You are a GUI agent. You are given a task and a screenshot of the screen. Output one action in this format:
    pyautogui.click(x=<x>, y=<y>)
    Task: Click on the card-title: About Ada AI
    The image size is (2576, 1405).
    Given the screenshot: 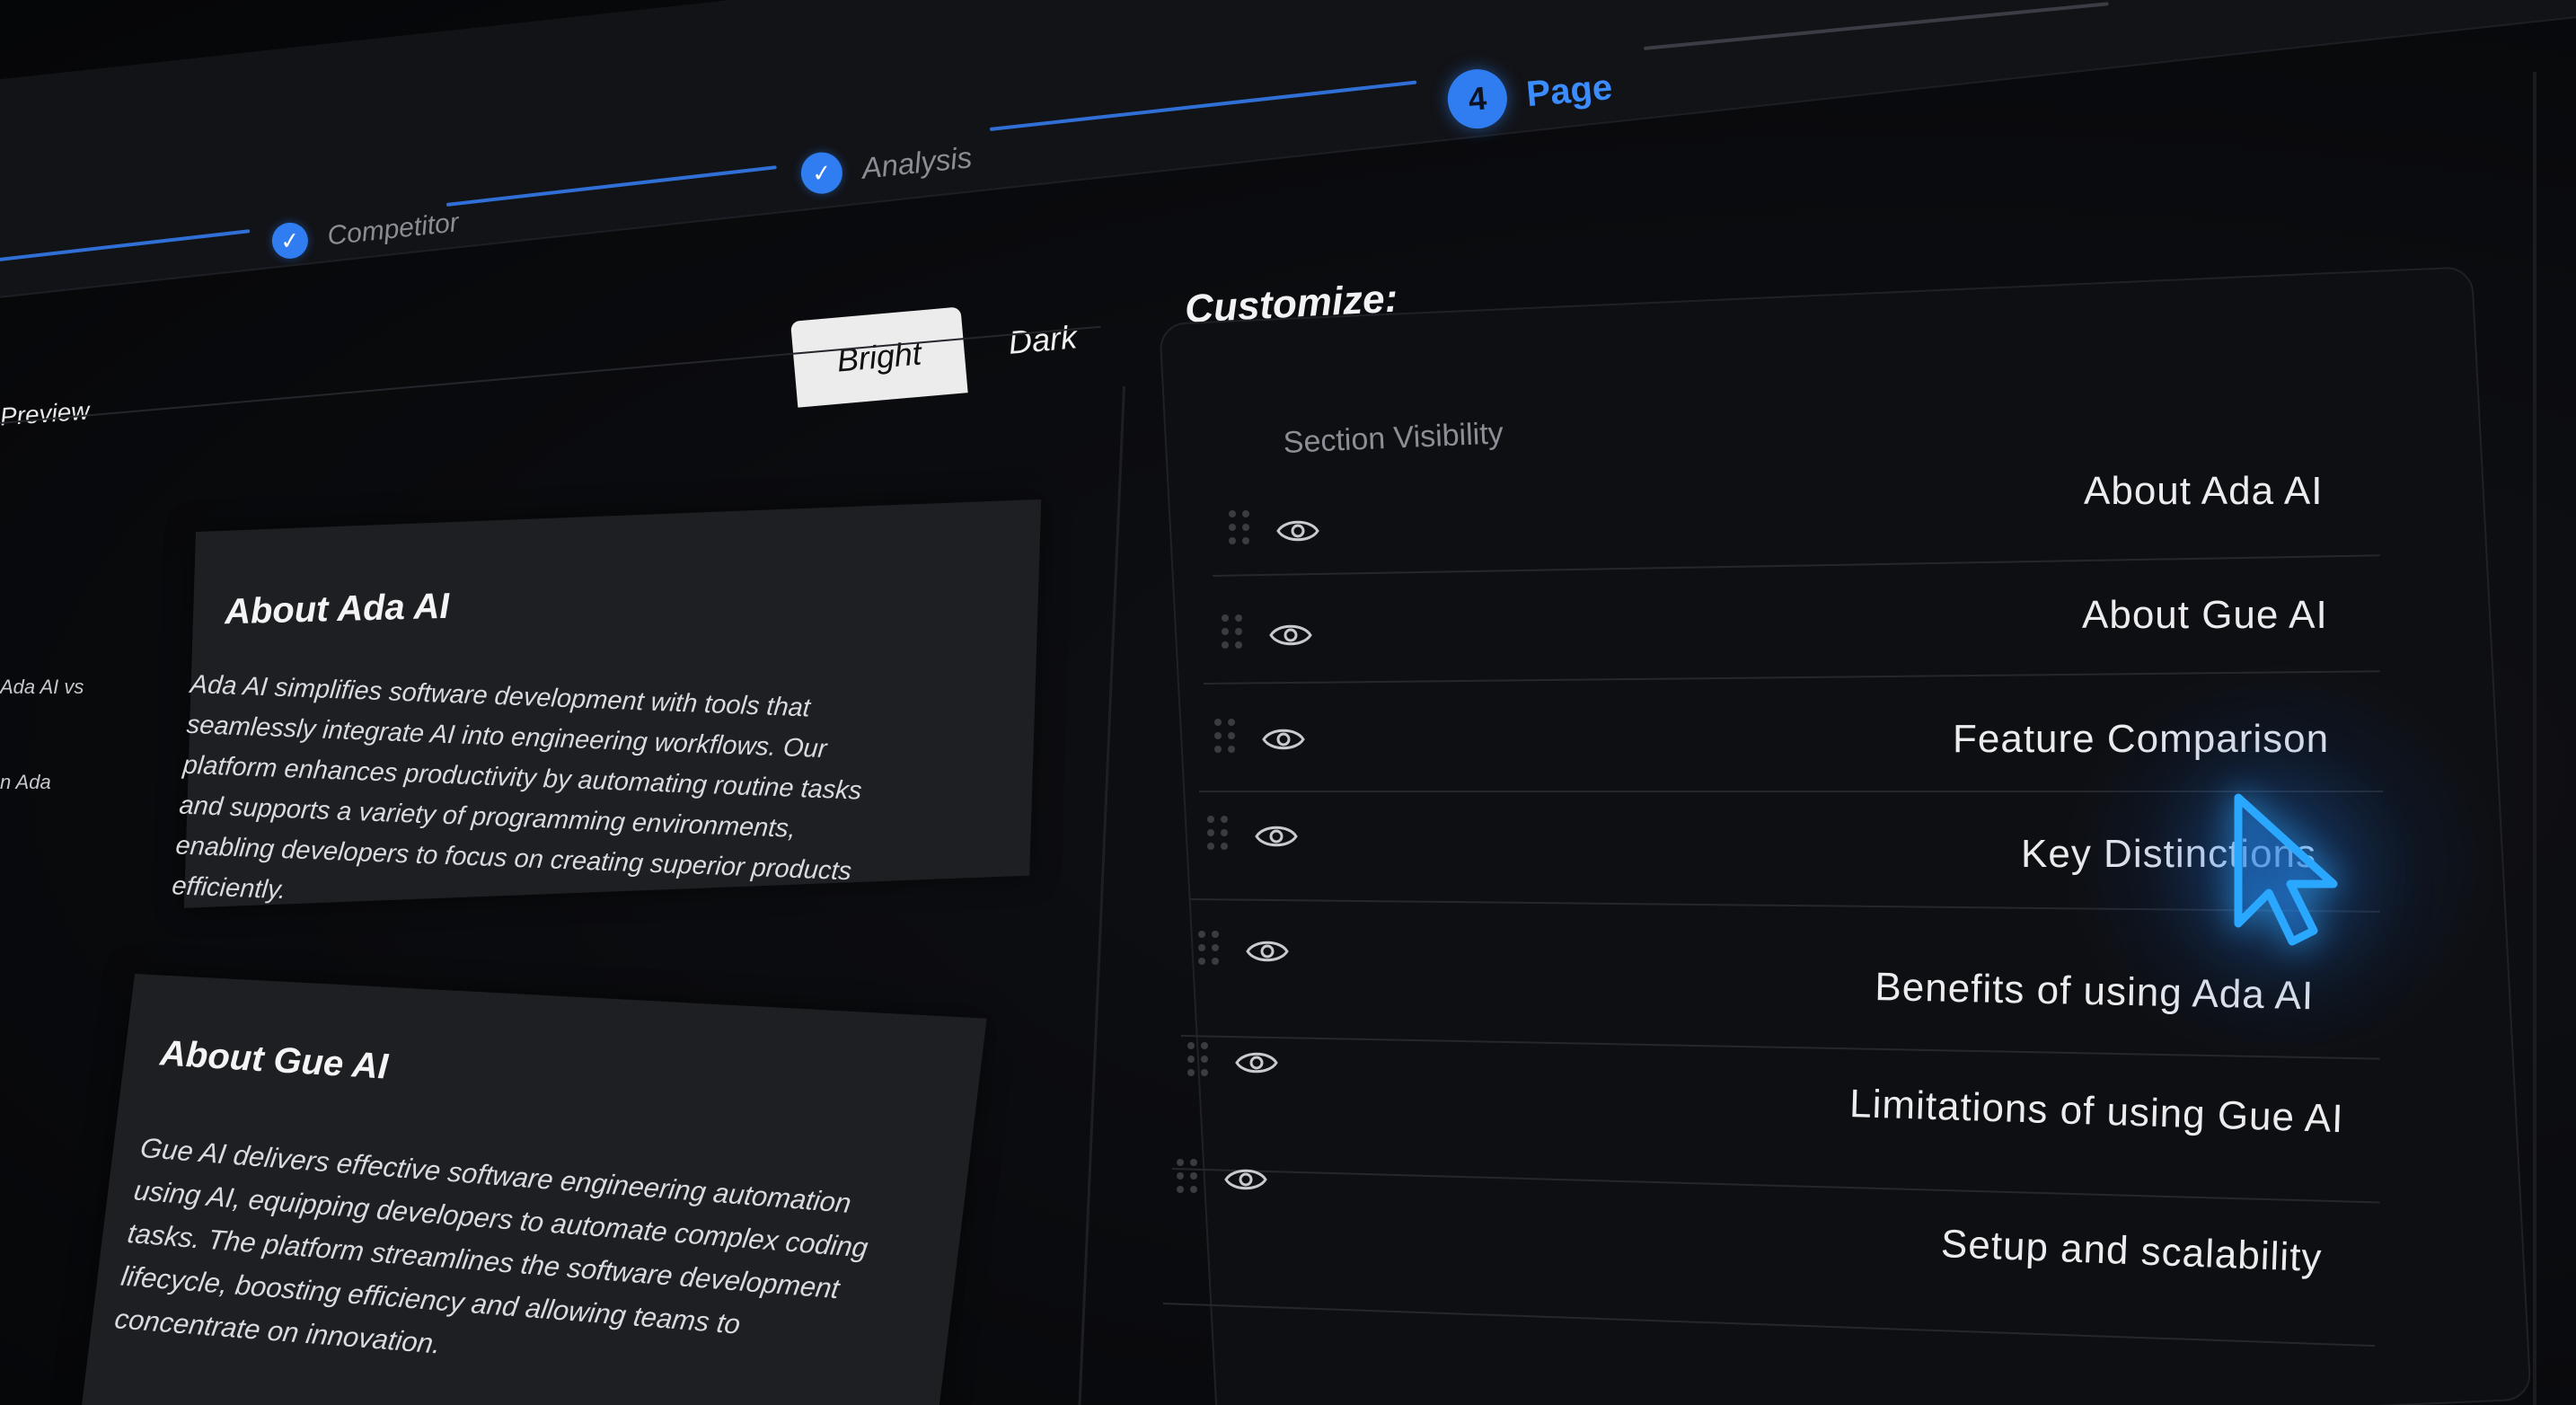 What is the action you would take?
    pyautogui.click(x=337, y=609)
    